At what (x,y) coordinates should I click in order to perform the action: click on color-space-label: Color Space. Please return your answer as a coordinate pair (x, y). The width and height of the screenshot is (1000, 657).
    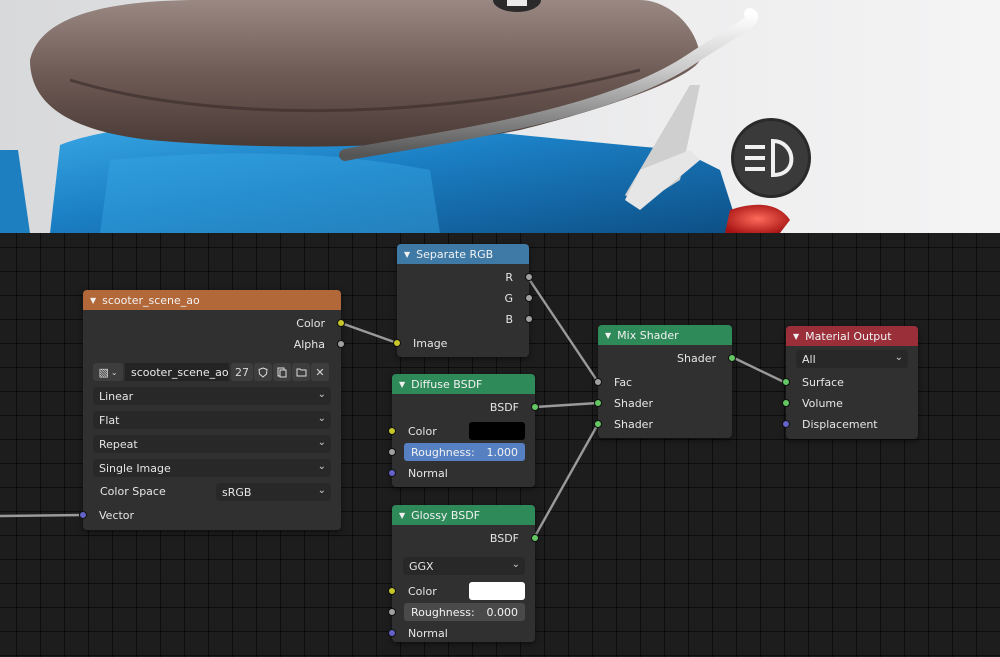
    Looking at the image, I should click on (133, 491).